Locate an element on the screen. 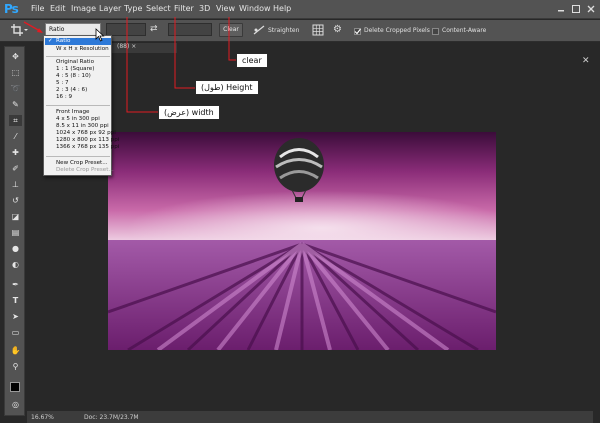 Image resolution: width=600 pixels, height=423 pixels. eraser-icon: ◪ is located at coordinates (15, 216).